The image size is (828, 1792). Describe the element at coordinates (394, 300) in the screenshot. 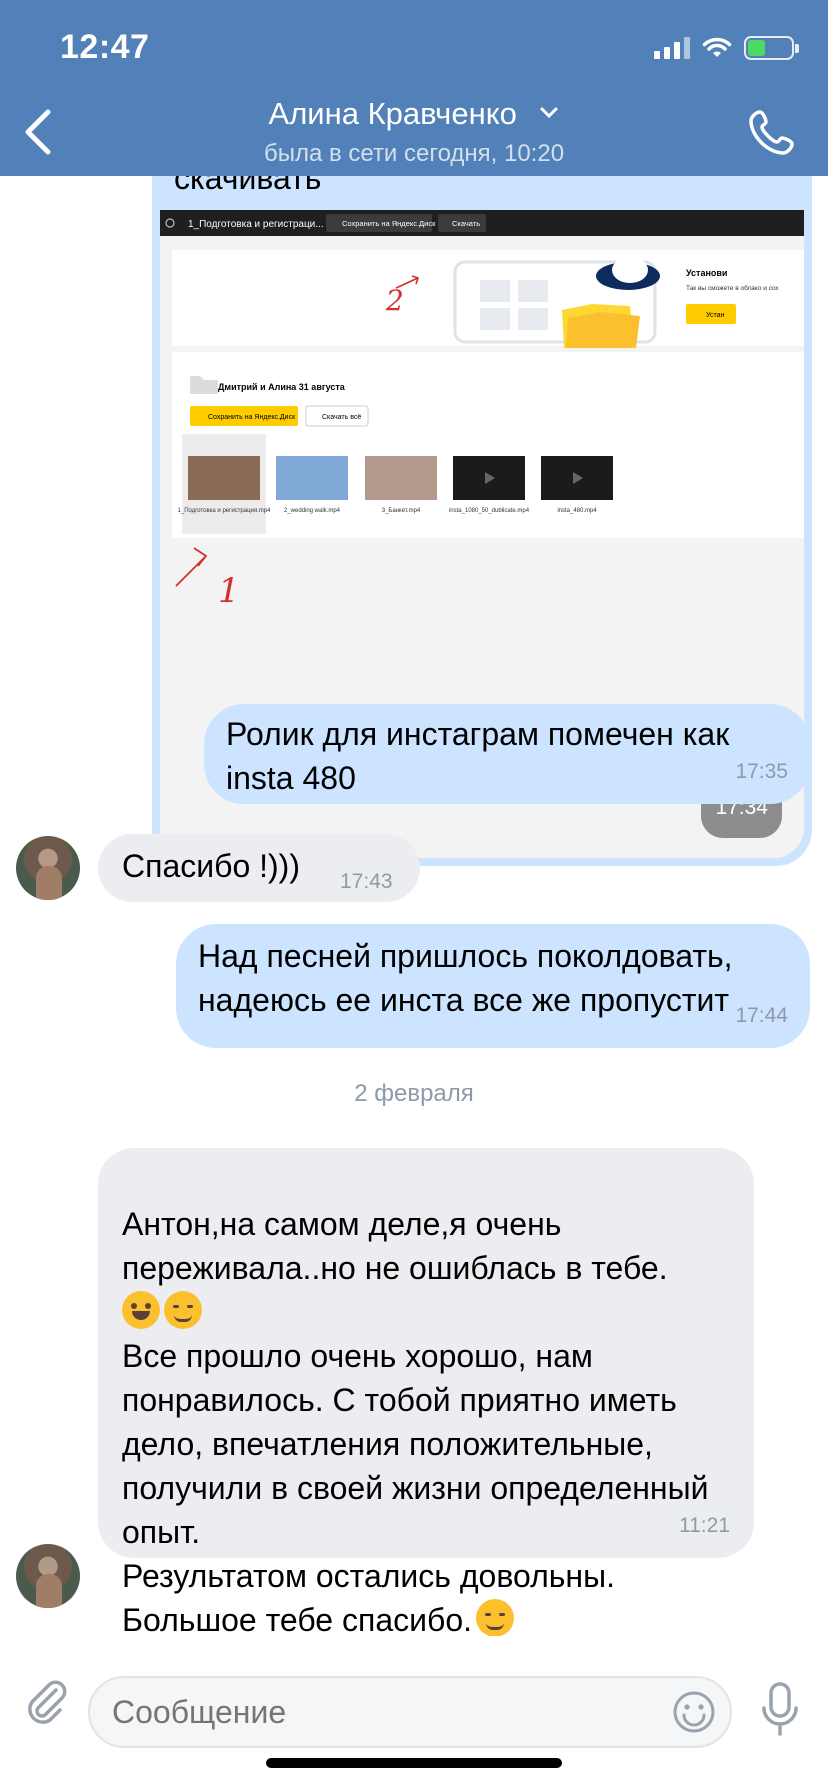

I see `annotation-2: 2` at that location.